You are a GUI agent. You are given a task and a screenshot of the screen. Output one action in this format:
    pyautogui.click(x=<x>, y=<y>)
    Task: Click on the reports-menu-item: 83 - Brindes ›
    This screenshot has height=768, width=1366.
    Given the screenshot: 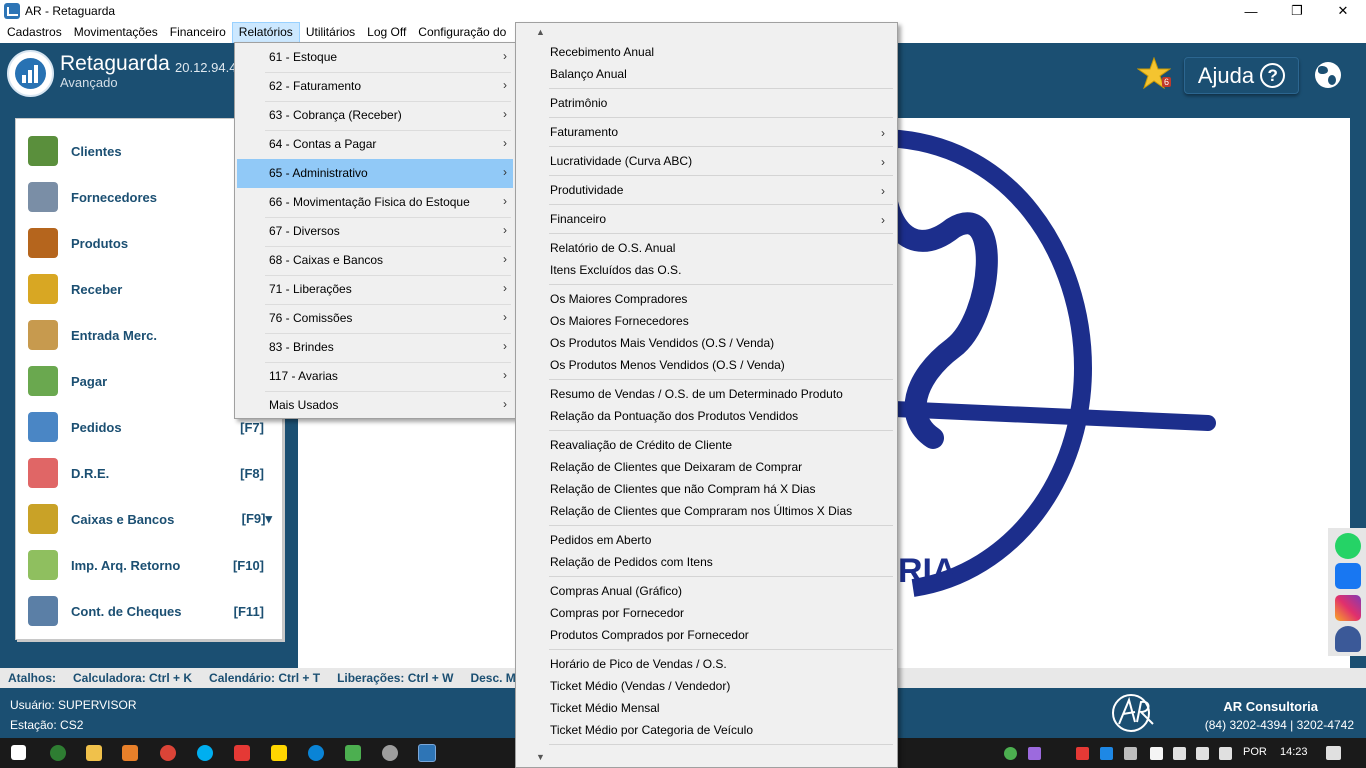 What is the action you would take?
    pyautogui.click(x=375, y=347)
    